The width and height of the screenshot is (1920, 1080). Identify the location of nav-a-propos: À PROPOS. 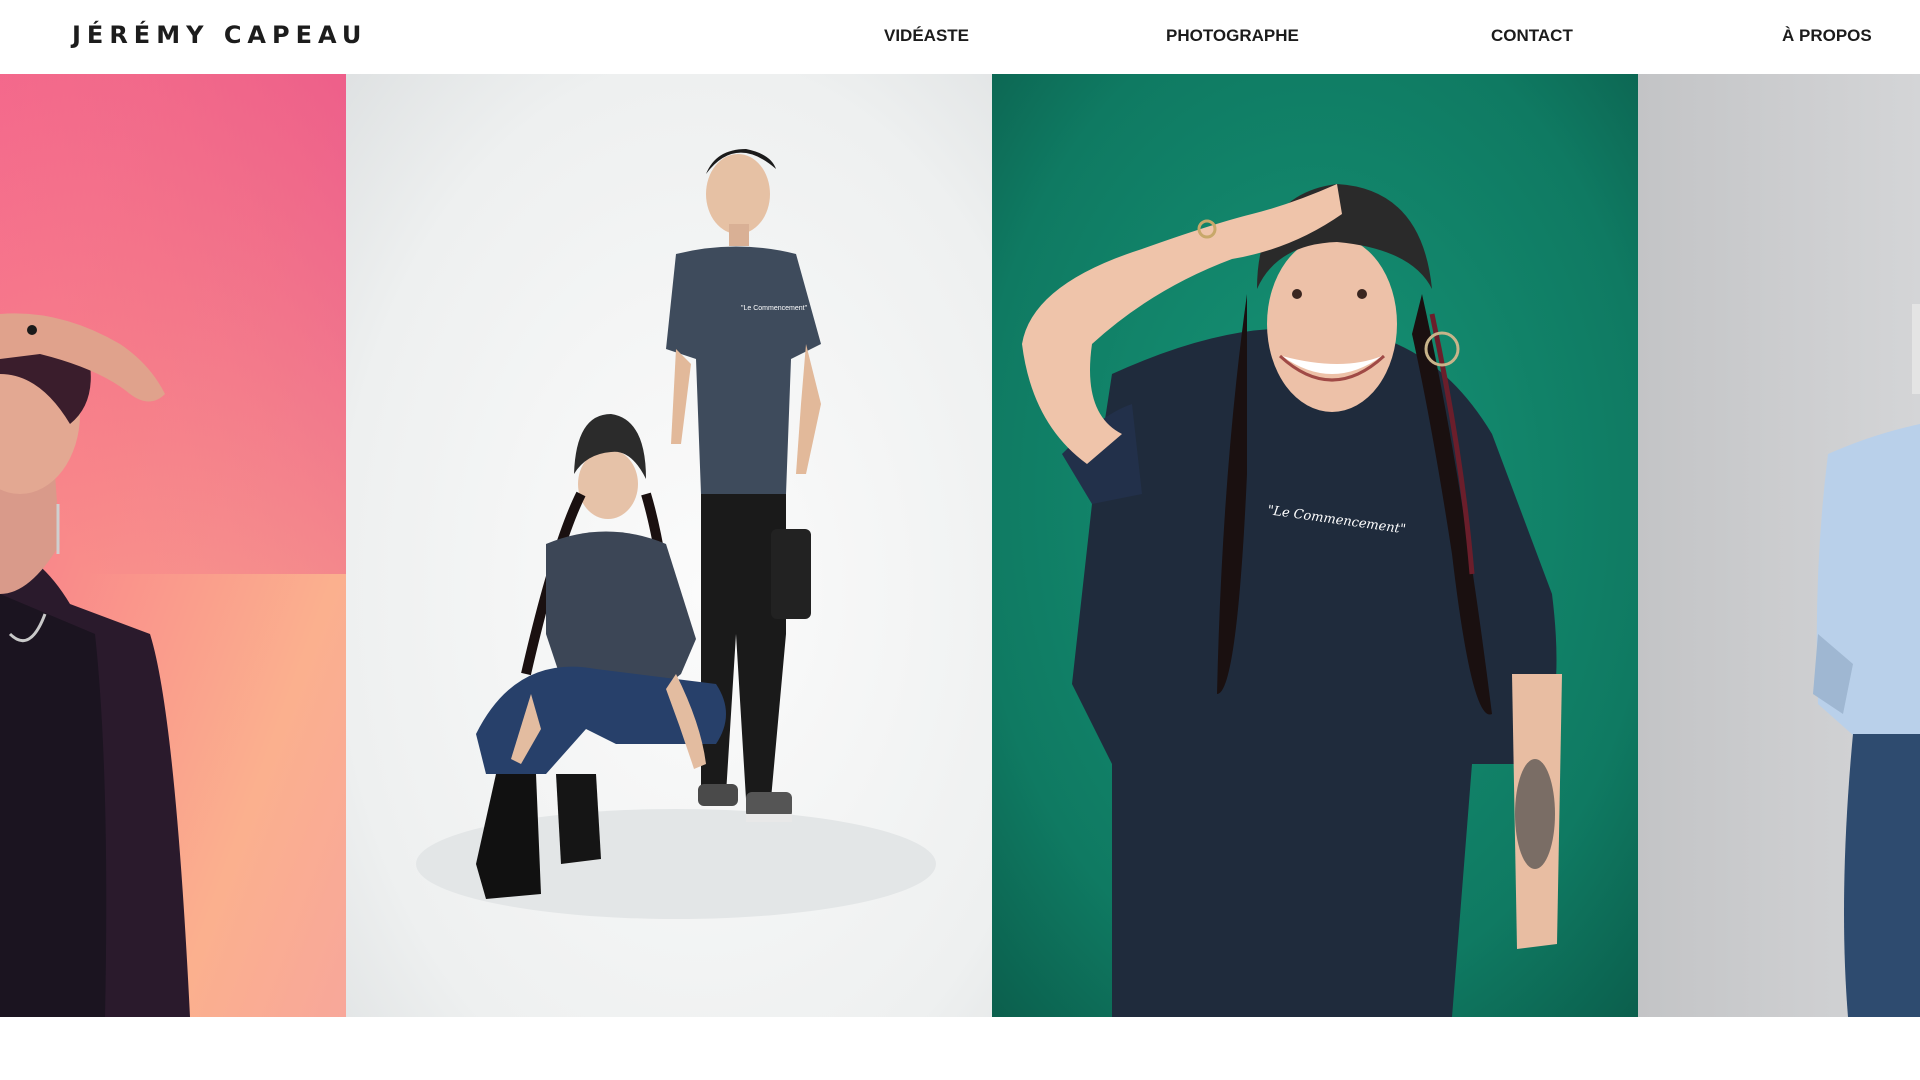
(1827, 36).